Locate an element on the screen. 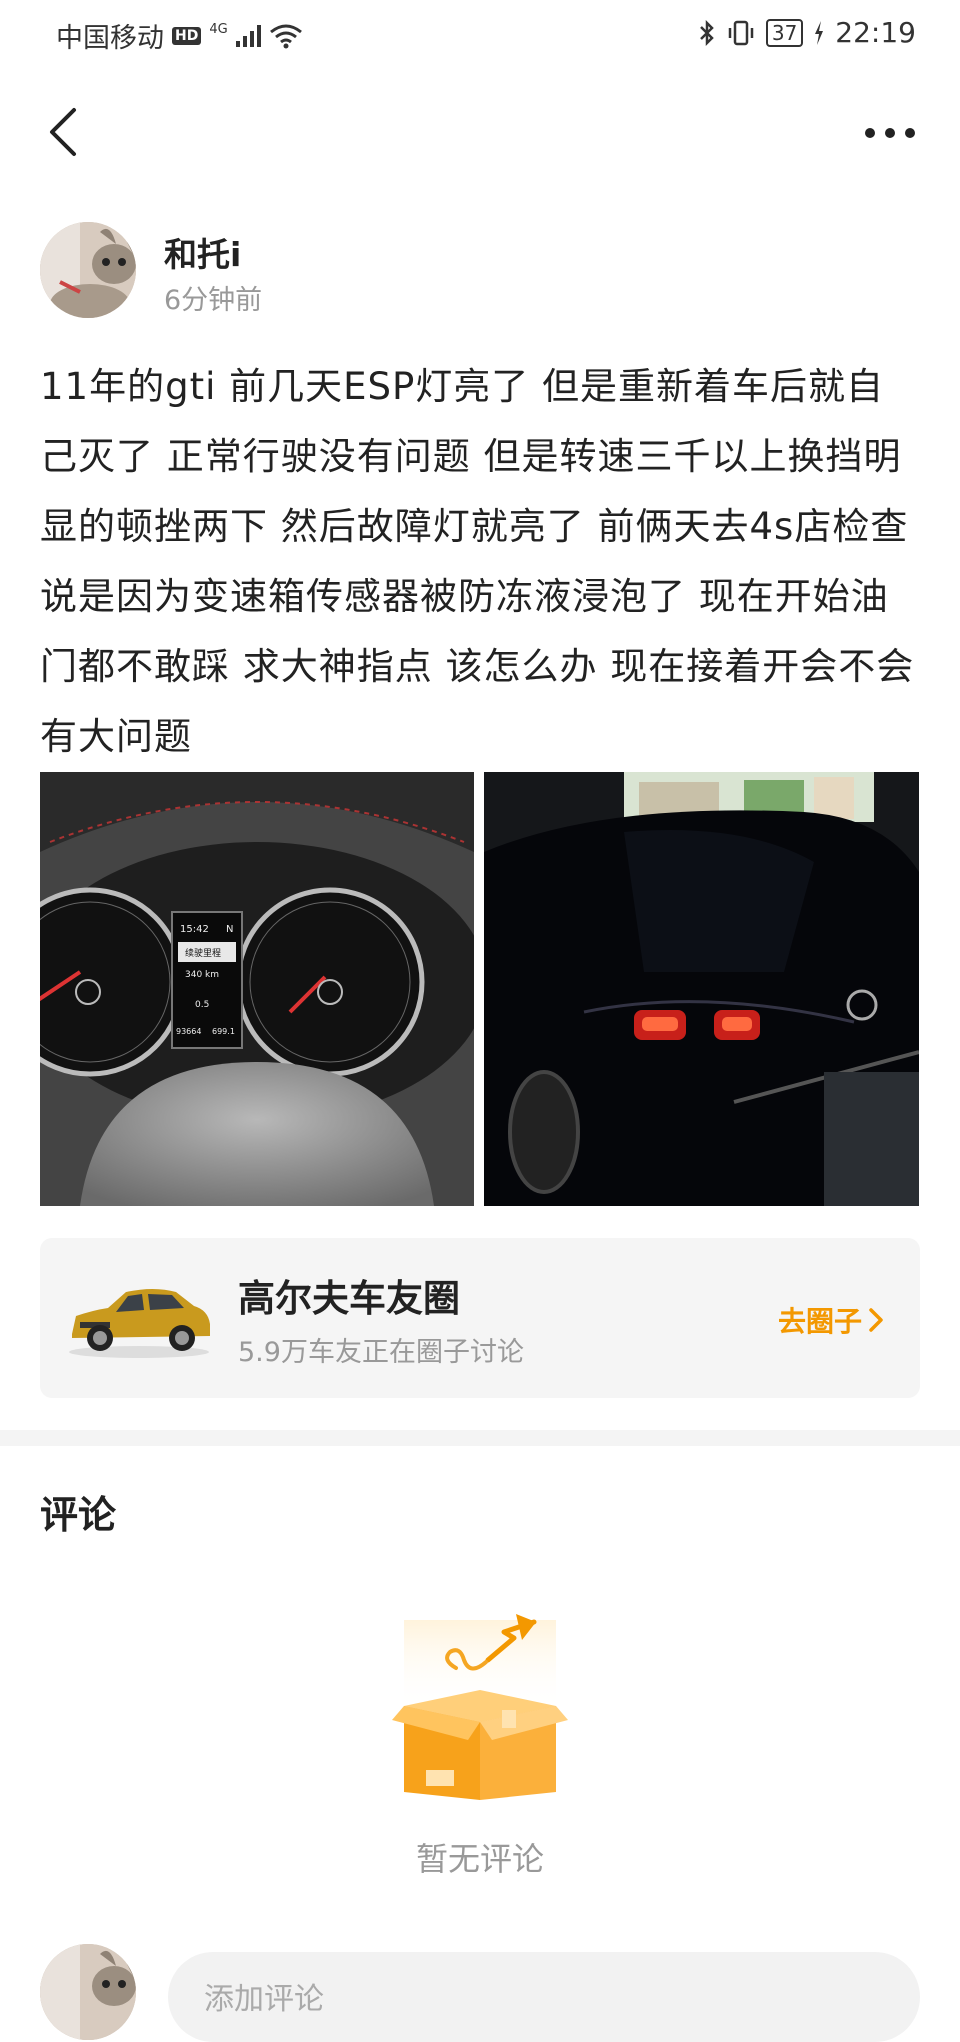  car-circle-card: 高尔夫车友圈 5.9万车友正在圈子讨论 去圈子 is located at coordinates (480, 1318).